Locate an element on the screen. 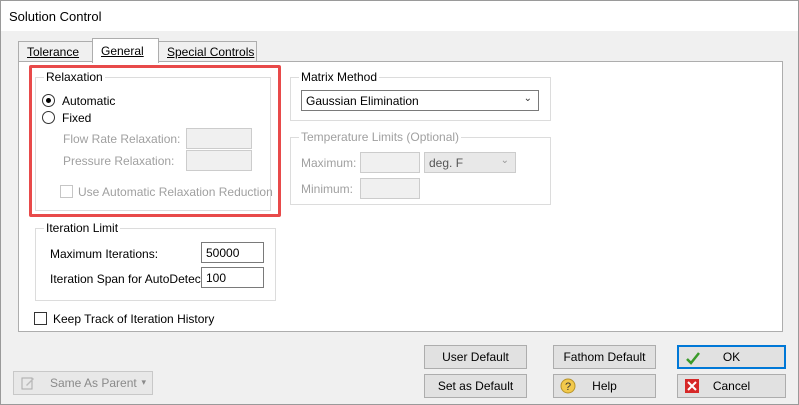 The height and width of the screenshot is (405, 799). iteration-span-field: 100 is located at coordinates (232, 277).